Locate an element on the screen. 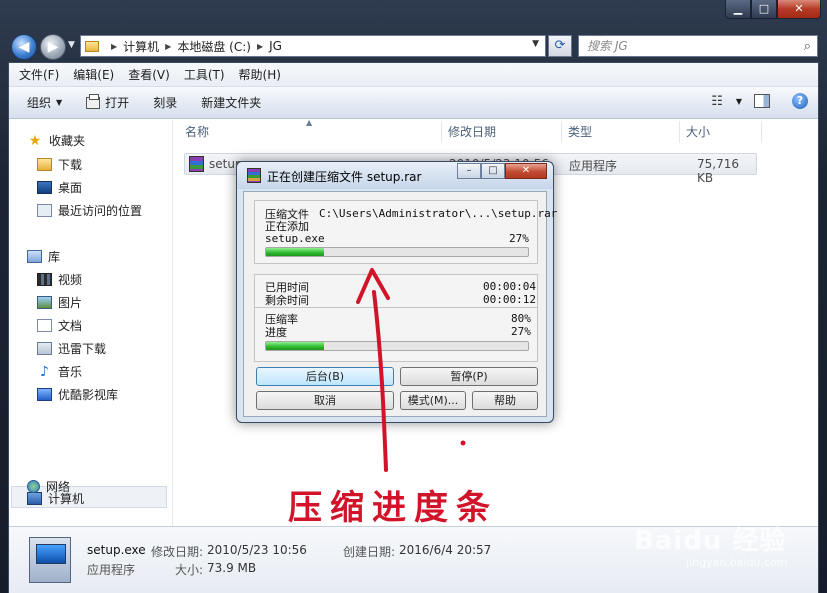  burn-label: 刻录 is located at coordinates (165, 103).